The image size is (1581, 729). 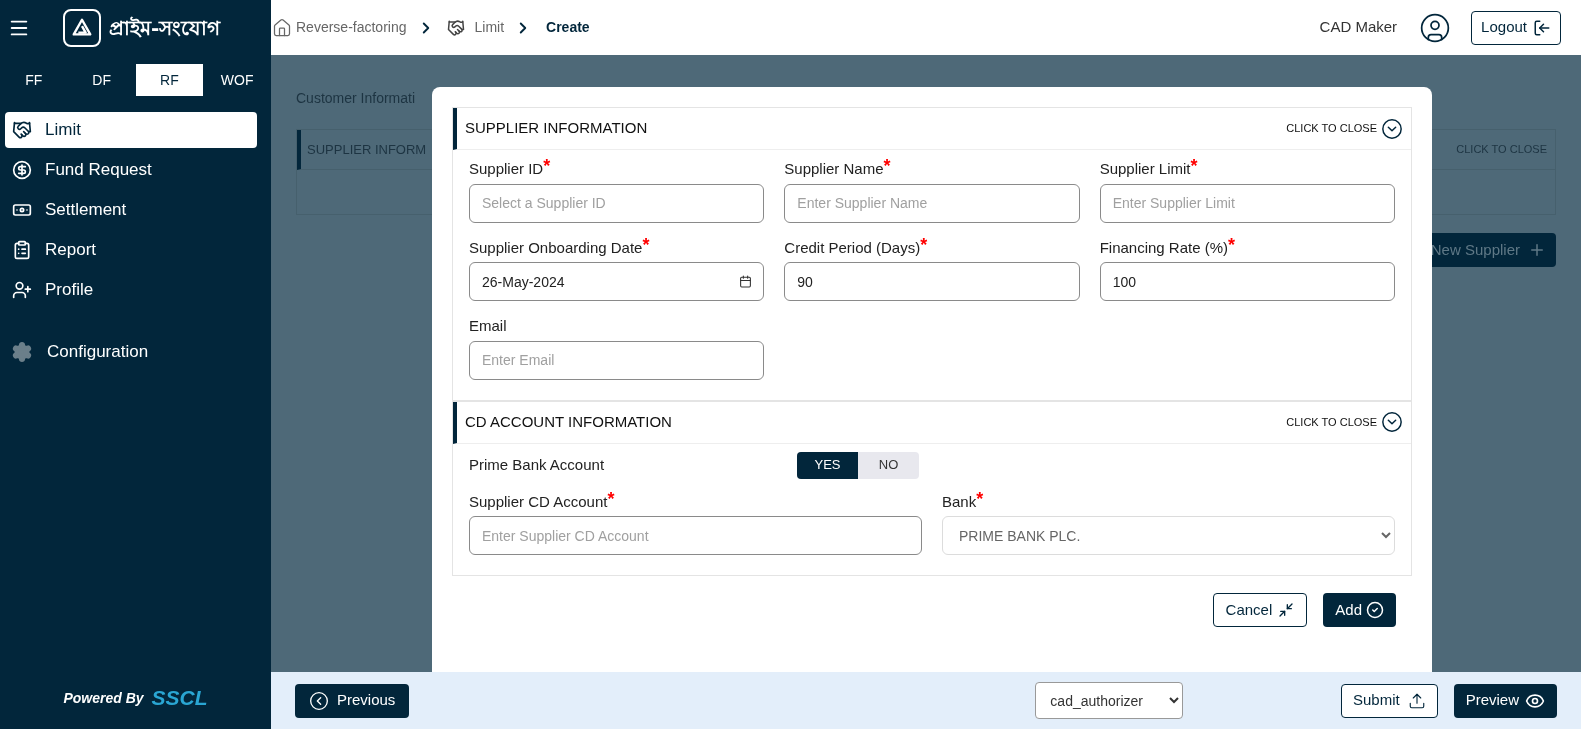 I want to click on sidebar-item: Configuration, so click(x=131, y=352).